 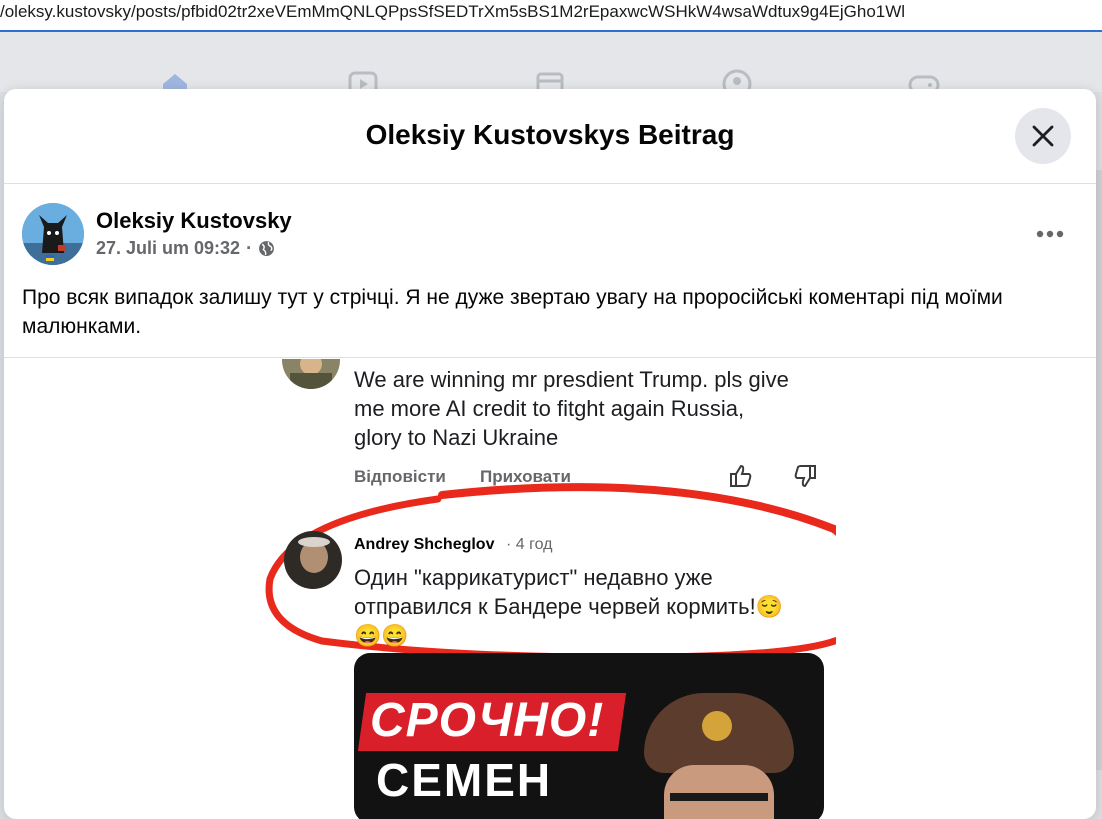 What do you see at coordinates (569, 606) in the screenshot?
I see `comment2-line2: отправился к Бандере червей кормить!😌` at bounding box center [569, 606].